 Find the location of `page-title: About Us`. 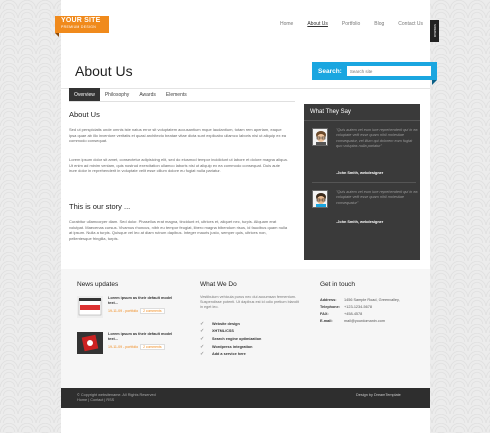

page-title: About Us is located at coordinates (104, 71).